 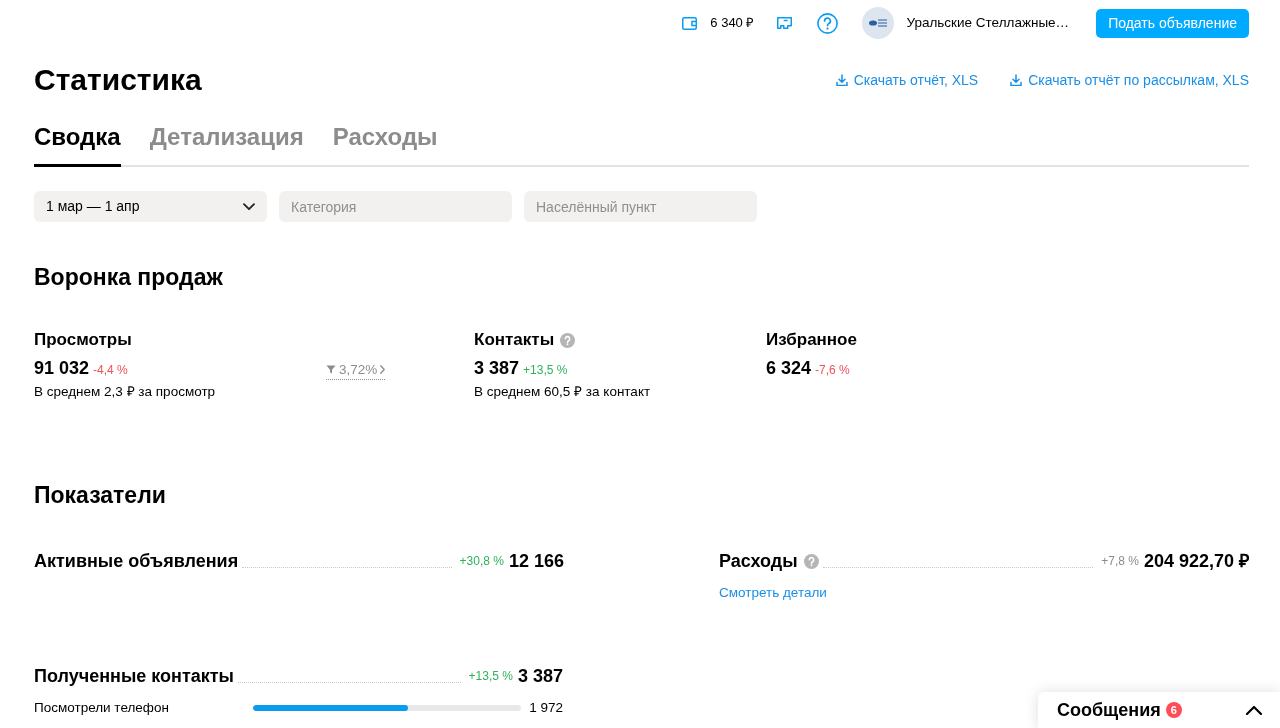 What do you see at coordinates (249, 206) in the screenshot?
I see `chevron-down-icon` at bounding box center [249, 206].